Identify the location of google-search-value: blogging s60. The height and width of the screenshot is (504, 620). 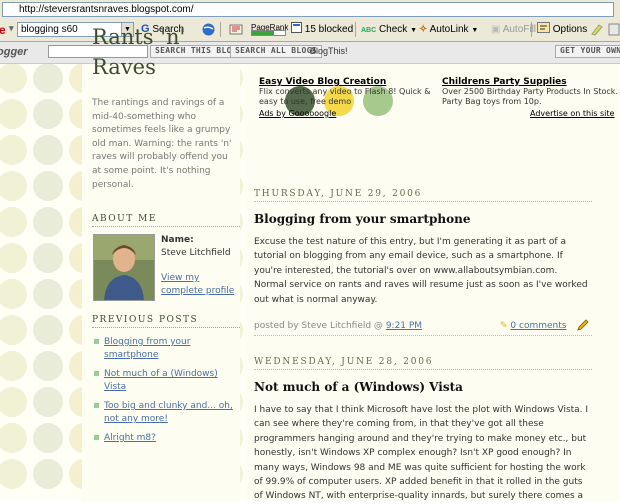
(49, 29).